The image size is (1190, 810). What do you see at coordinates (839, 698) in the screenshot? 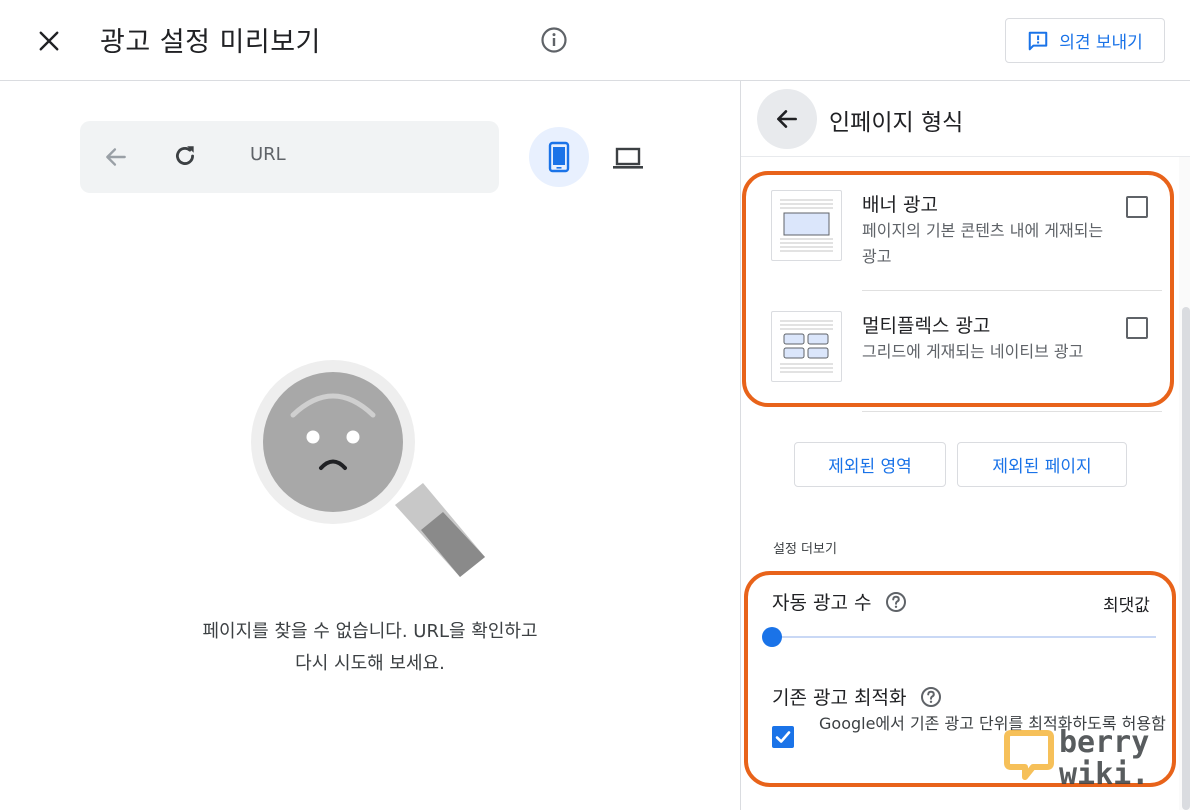
I see `optimize-label-text: 기존 광고 최적화` at bounding box center [839, 698].